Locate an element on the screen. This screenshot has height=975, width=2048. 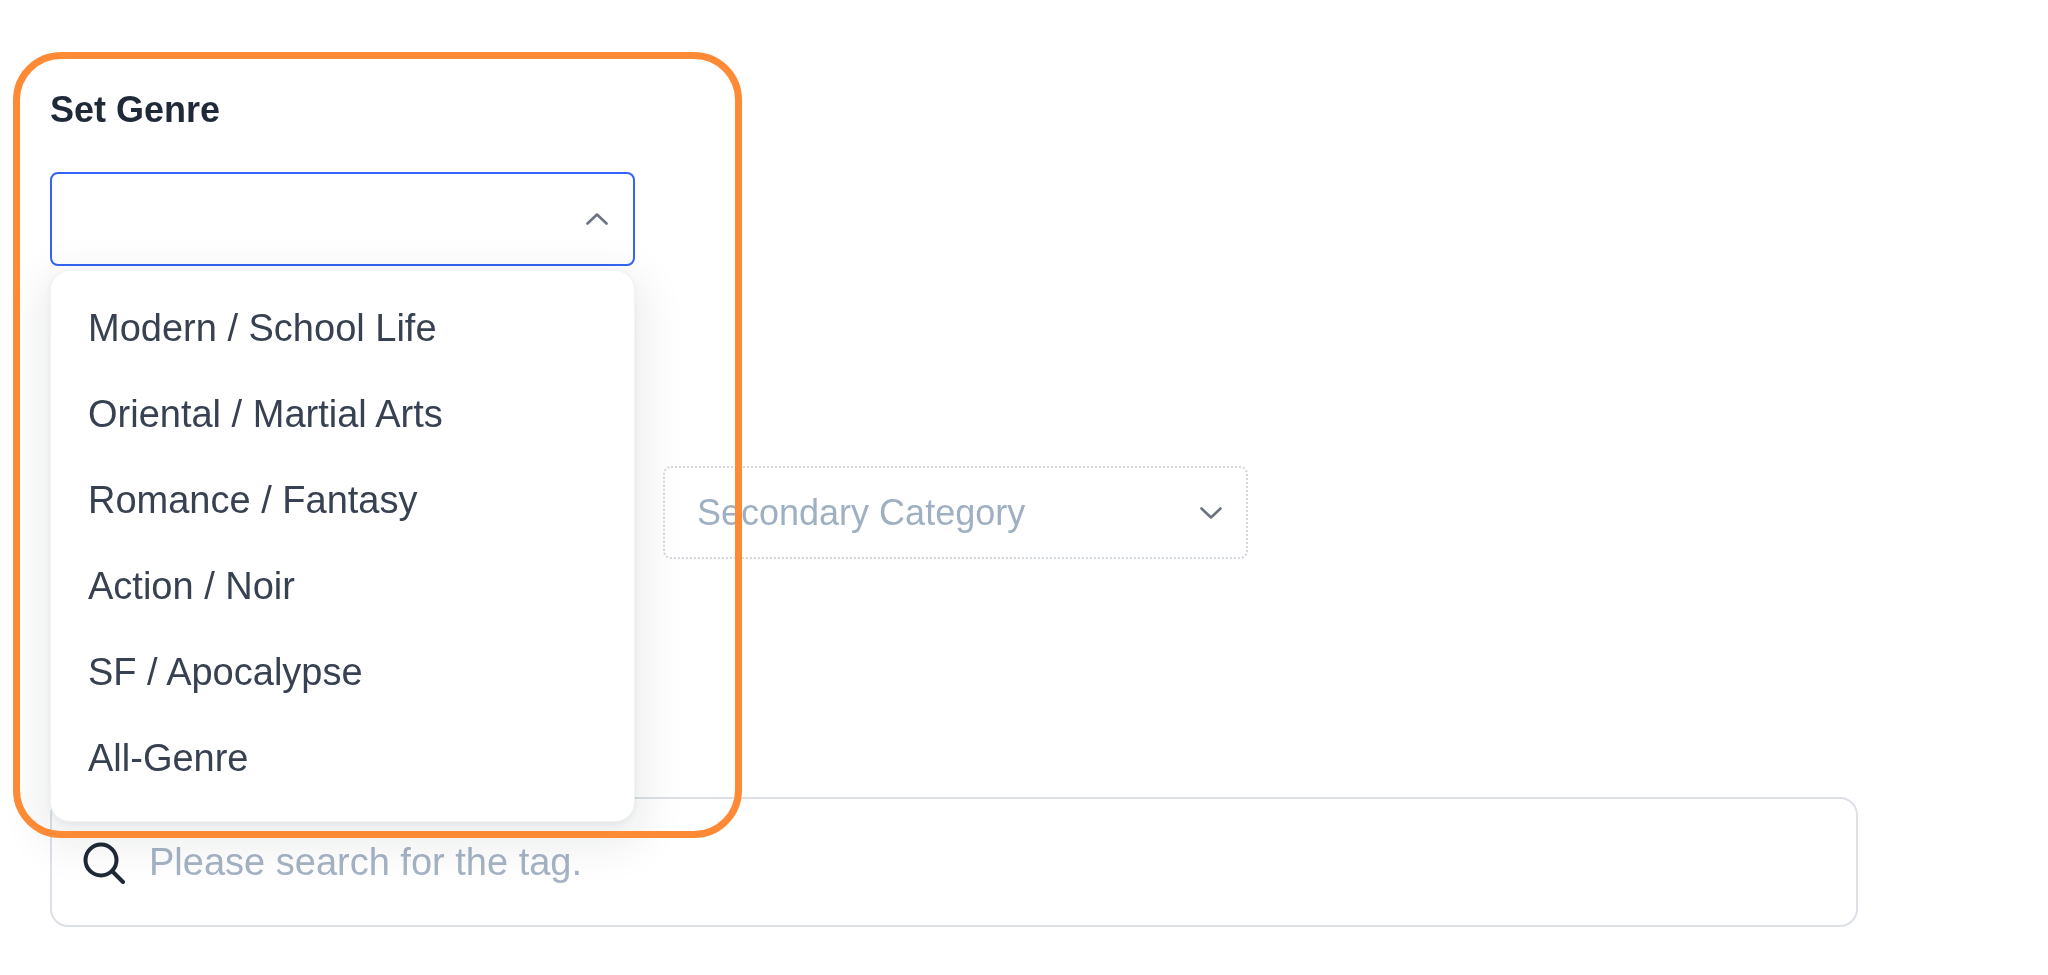
chevron-up-icon is located at coordinates (597, 219).